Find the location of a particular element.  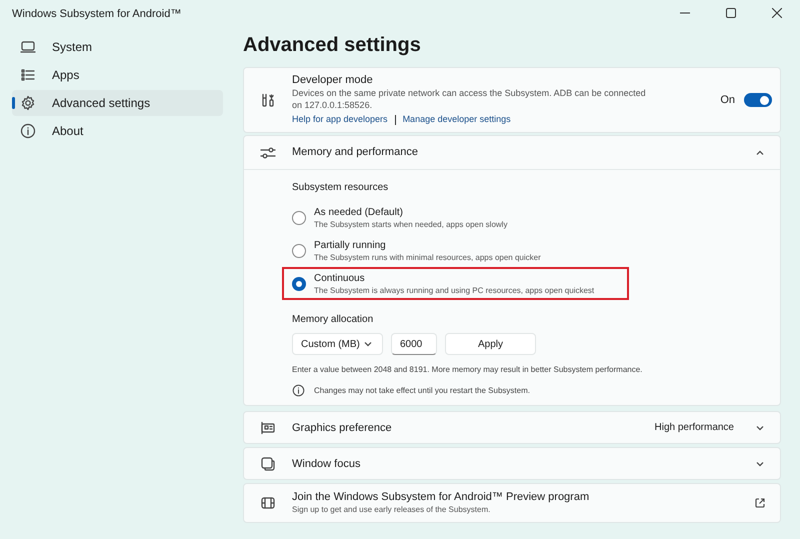

row-title: Graphics preference is located at coordinates (342, 427).